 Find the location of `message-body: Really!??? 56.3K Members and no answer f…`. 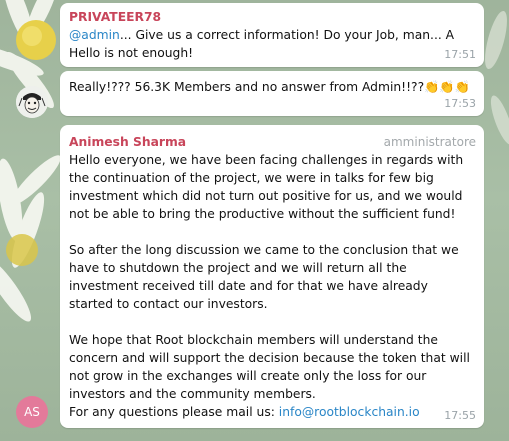

message-body: Really!??? 56.3K Members and no answer f… is located at coordinates (270, 87).